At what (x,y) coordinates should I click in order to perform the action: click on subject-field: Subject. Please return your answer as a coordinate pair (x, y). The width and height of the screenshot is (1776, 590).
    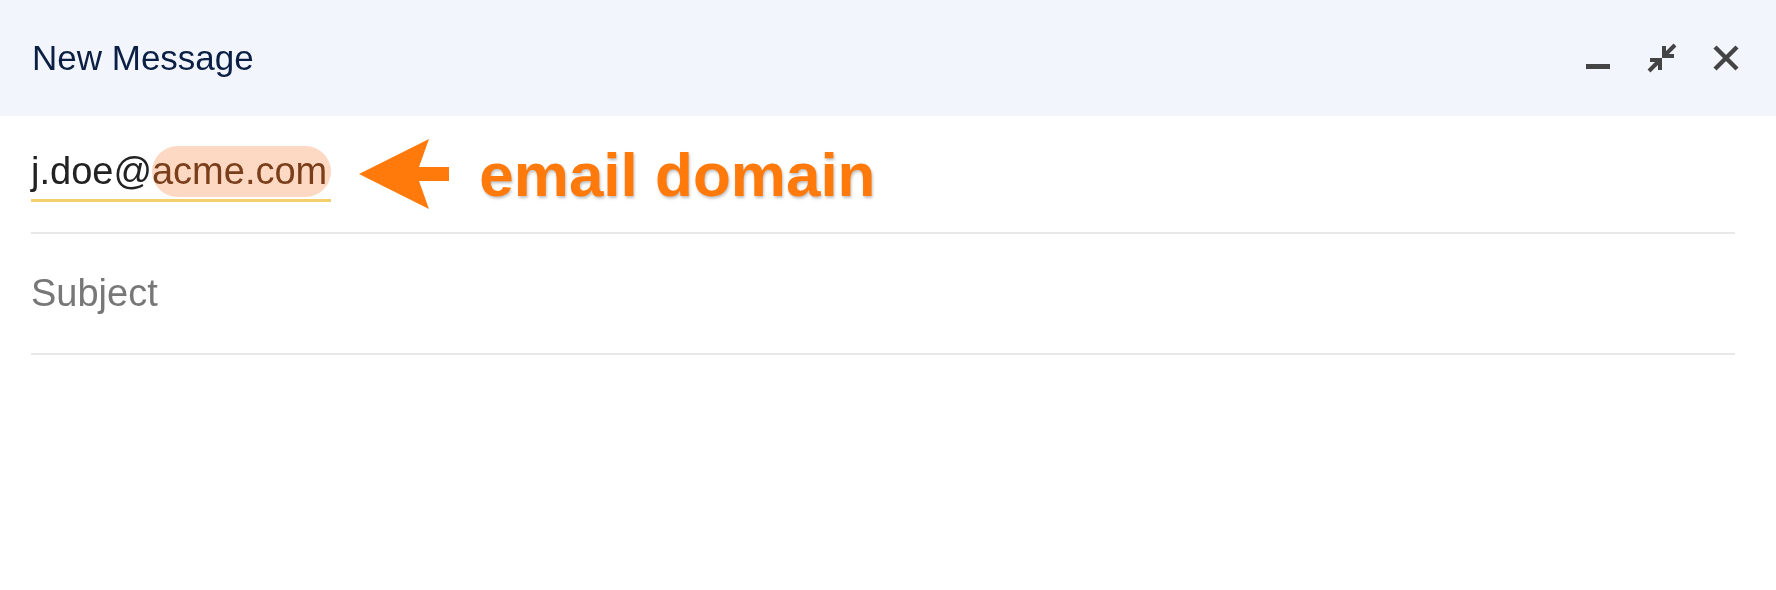
    Looking at the image, I should click on (883, 293).